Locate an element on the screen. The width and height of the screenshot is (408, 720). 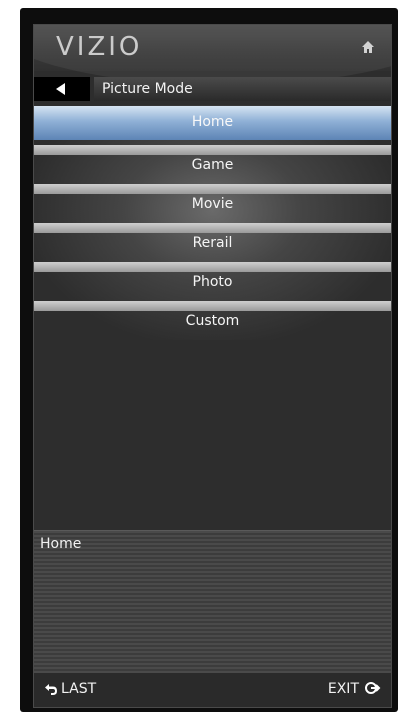
menu-item-movie: Movie is located at coordinates (212, 203).